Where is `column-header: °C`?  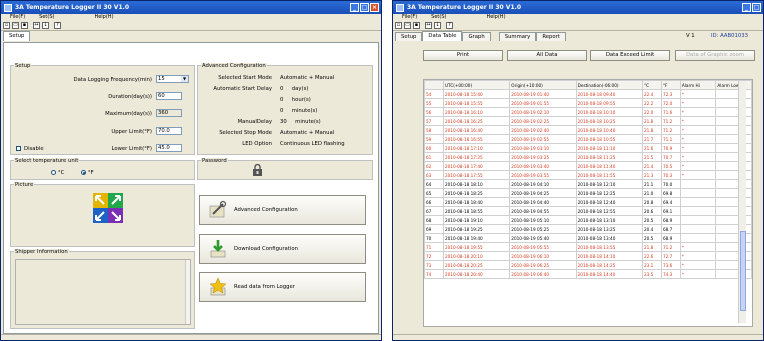
column-header: °C is located at coordinates (651, 85).